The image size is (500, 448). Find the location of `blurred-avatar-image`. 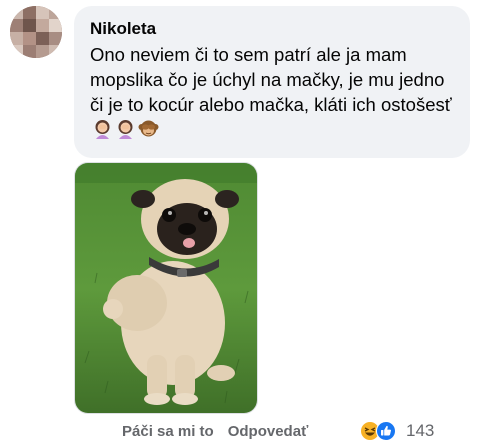

blurred-avatar-image is located at coordinates (36, 32).